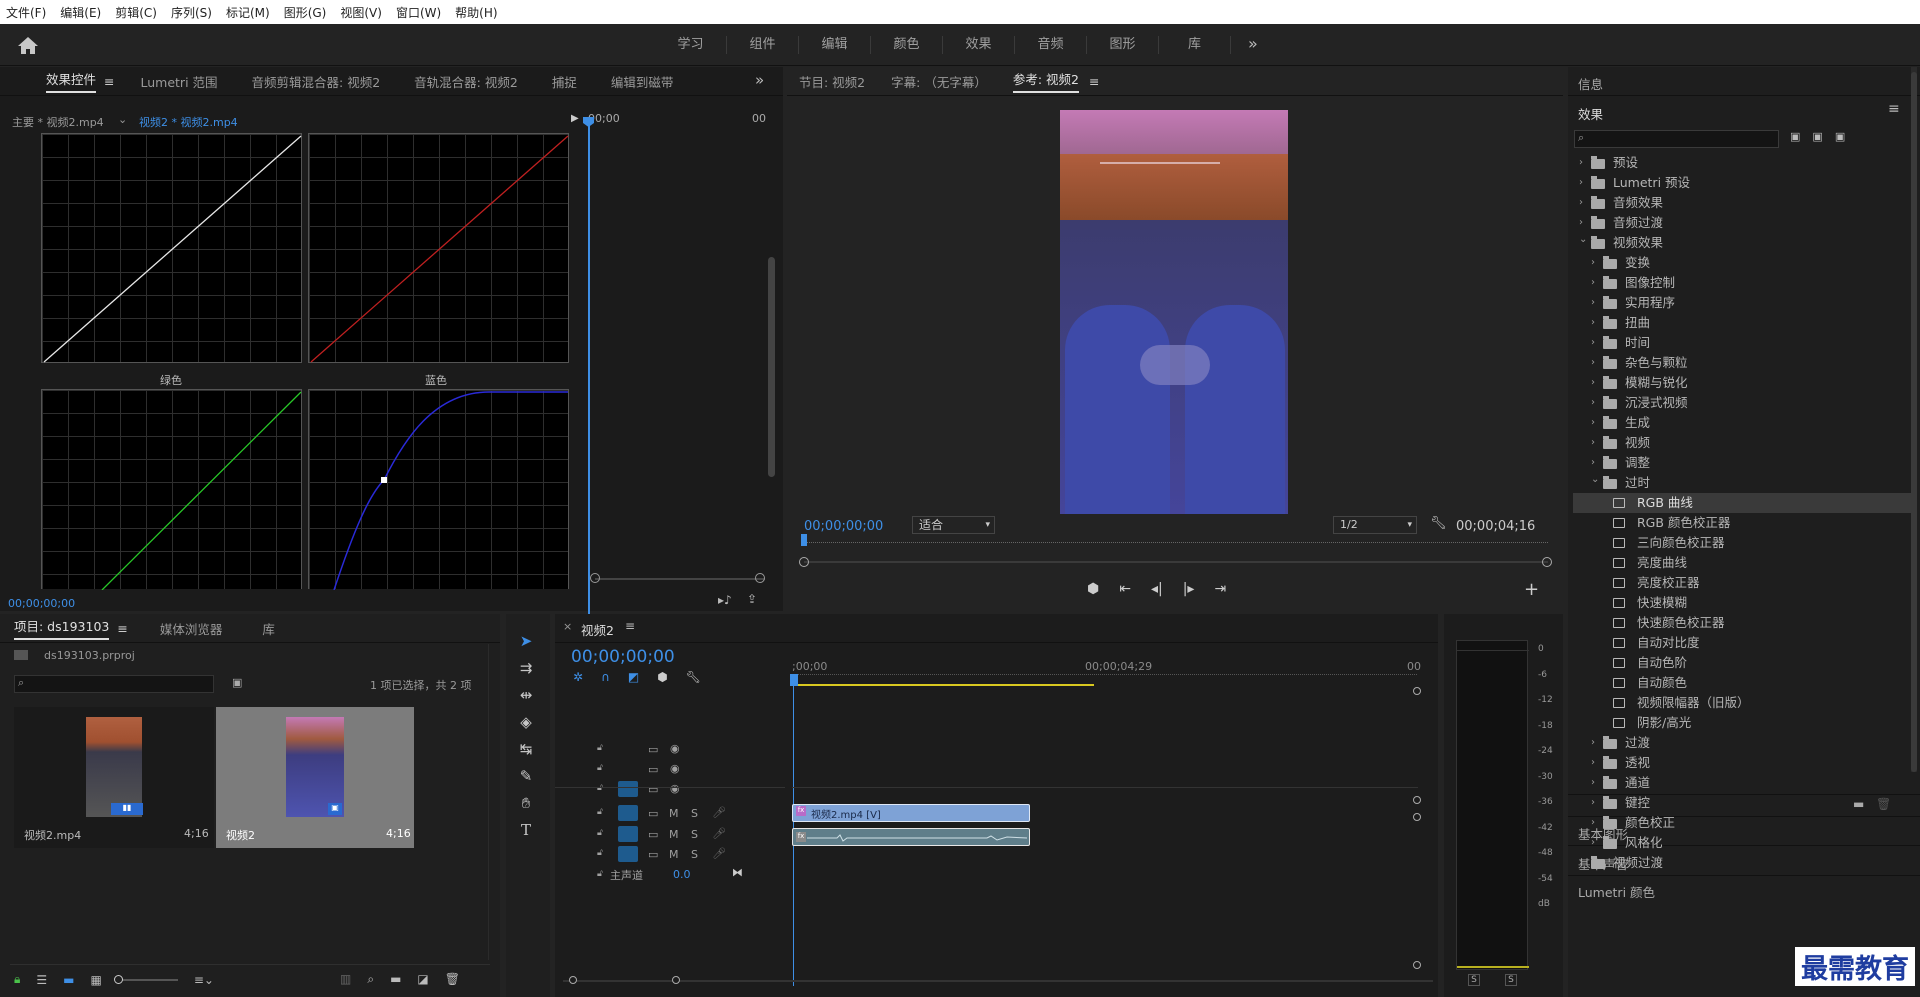 This screenshot has width=1920, height=997. I want to click on zoom-slider, so click(145, 979).